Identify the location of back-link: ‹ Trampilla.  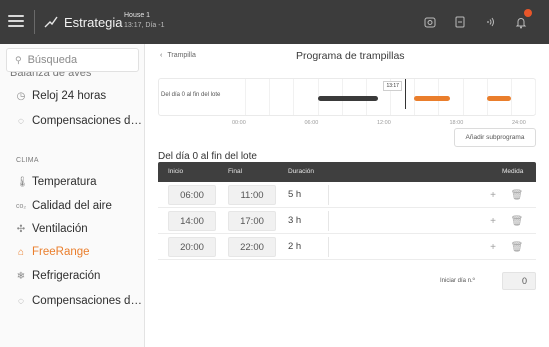
(178, 55).